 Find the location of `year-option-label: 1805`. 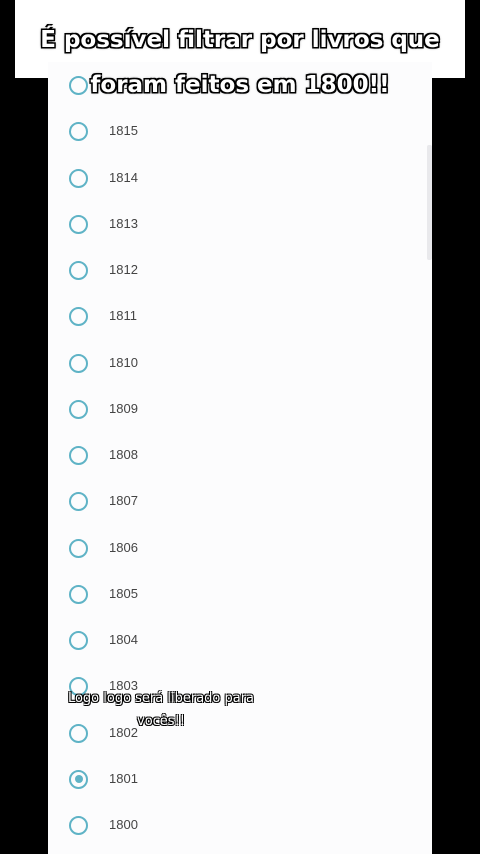

year-option-label: 1805 is located at coordinates (123, 593).